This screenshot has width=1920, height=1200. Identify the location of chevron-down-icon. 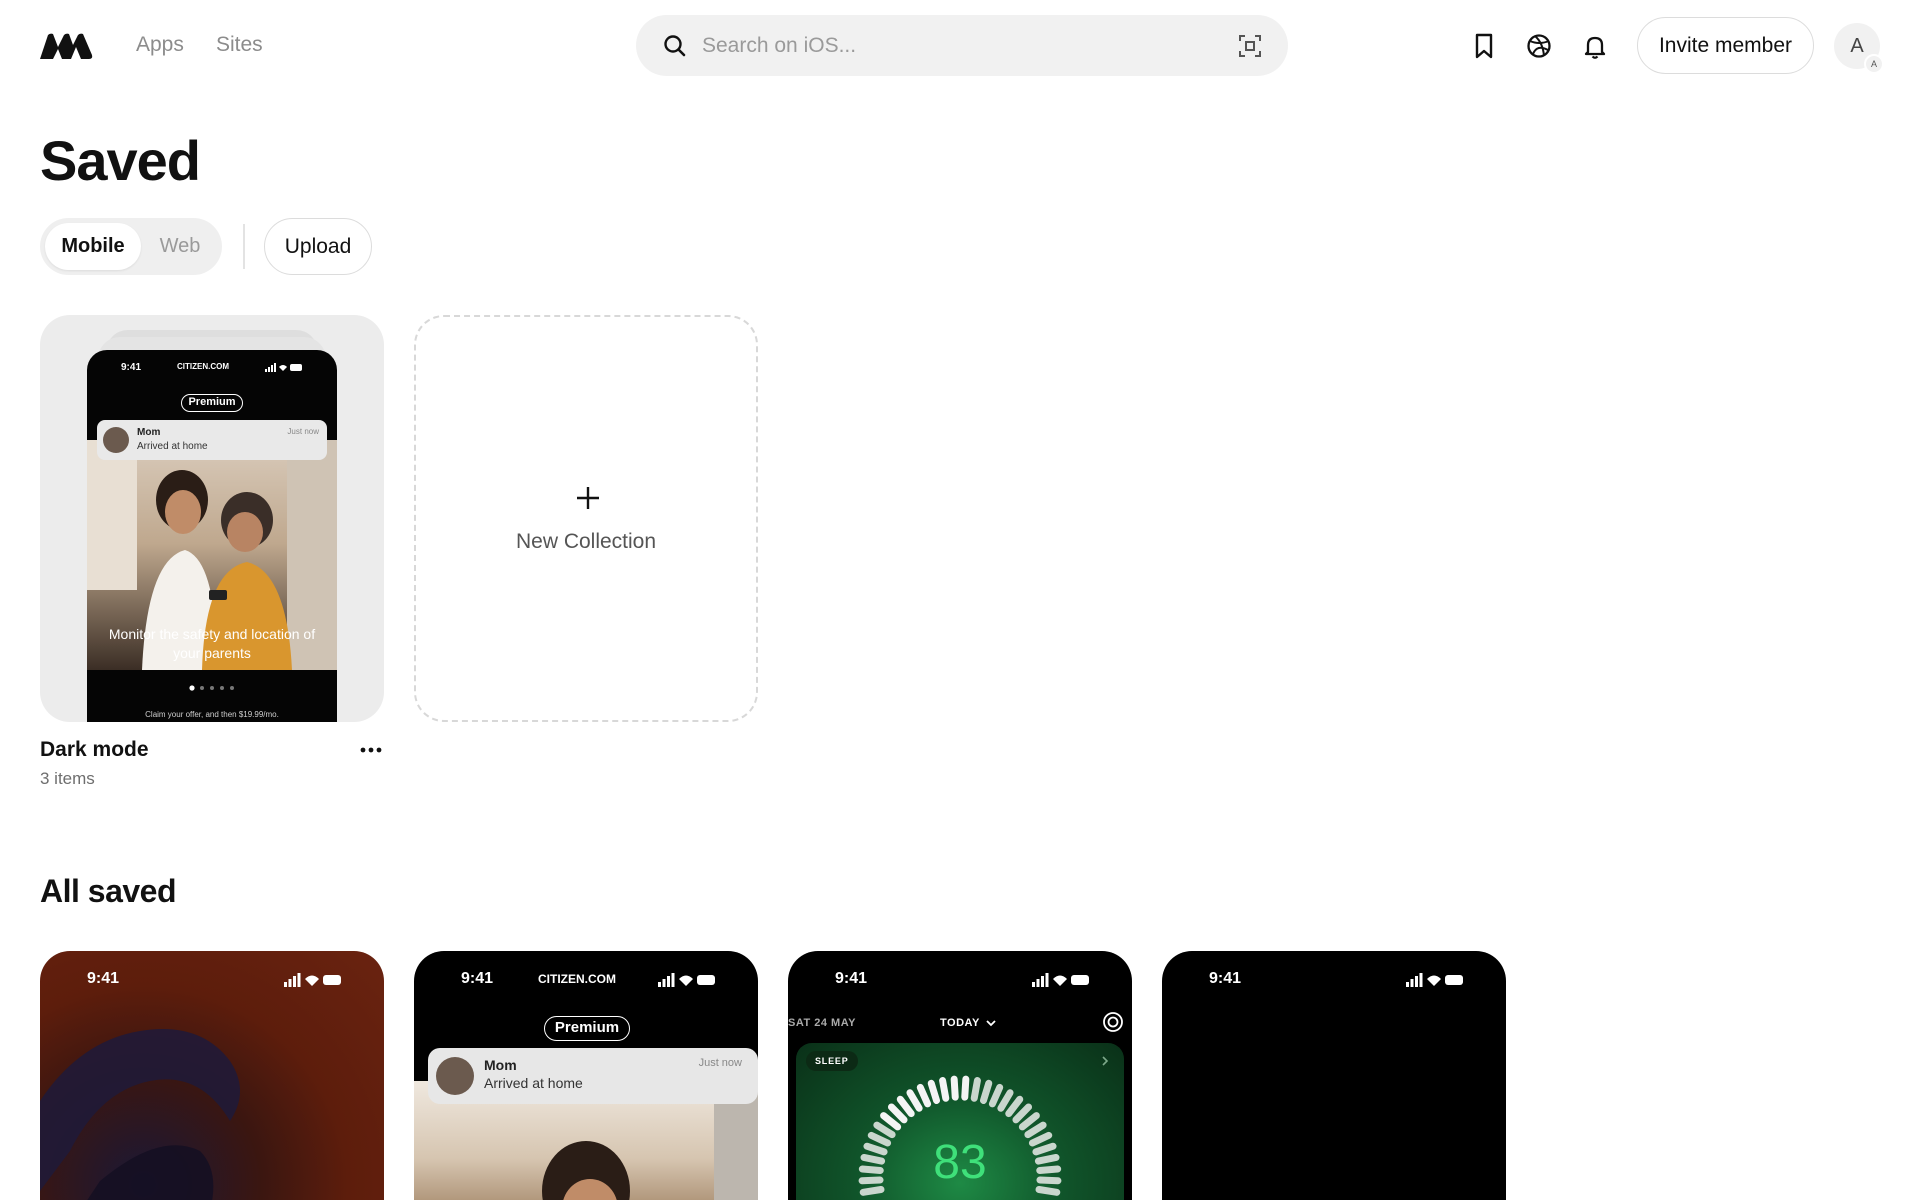
(991, 1023).